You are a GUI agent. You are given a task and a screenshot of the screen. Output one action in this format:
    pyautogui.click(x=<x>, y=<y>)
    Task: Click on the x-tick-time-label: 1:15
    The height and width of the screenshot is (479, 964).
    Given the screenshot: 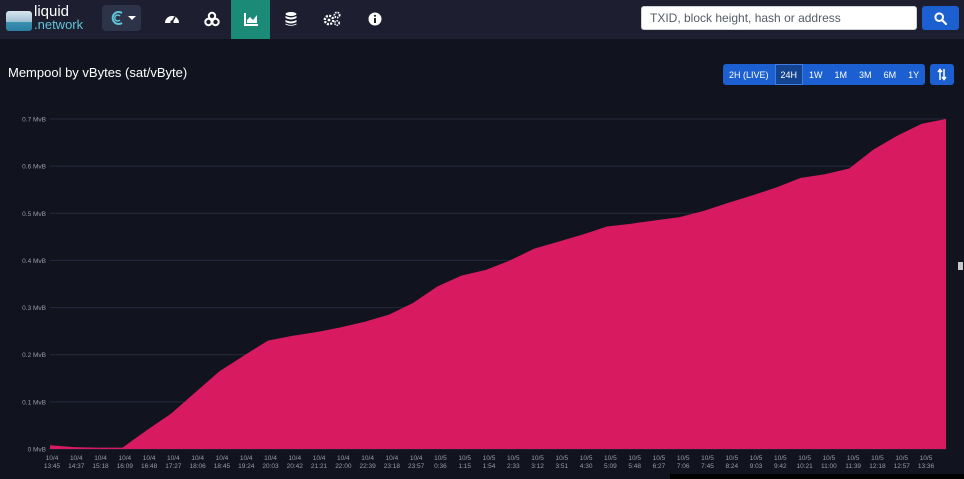 What is the action you would take?
    pyautogui.click(x=464, y=466)
    